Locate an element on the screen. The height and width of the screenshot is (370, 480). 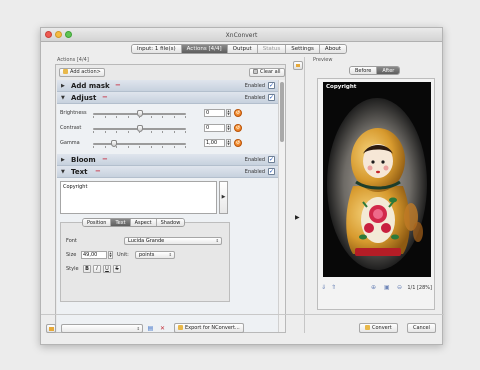
brightness-row: Brightness 0 ▲ ▼ ↺ is located at coordinates (167, 113).